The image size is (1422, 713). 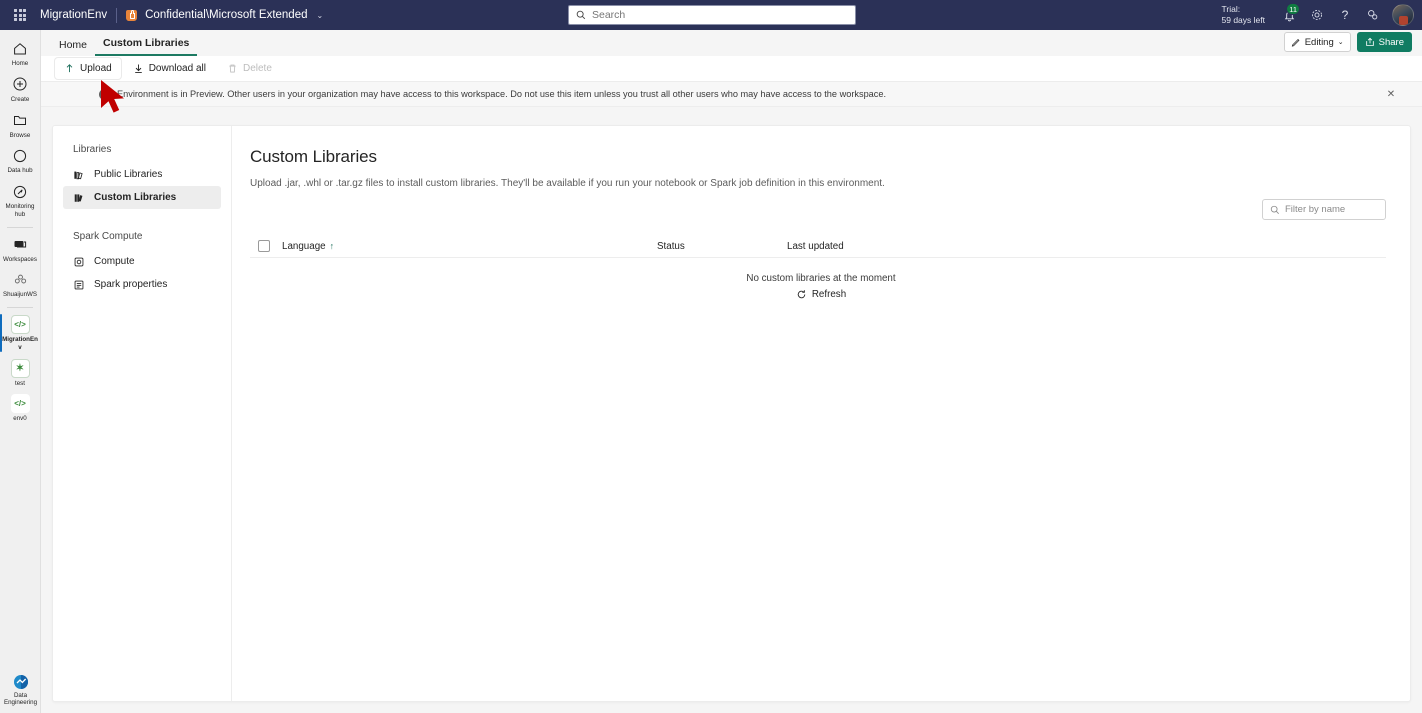 I want to click on nav-label: Public Libraries, so click(x=128, y=174).